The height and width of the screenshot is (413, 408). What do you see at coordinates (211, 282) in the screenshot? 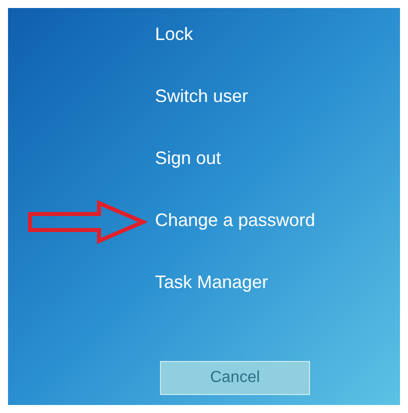
I see `menu-item: Task Manager` at bounding box center [211, 282].